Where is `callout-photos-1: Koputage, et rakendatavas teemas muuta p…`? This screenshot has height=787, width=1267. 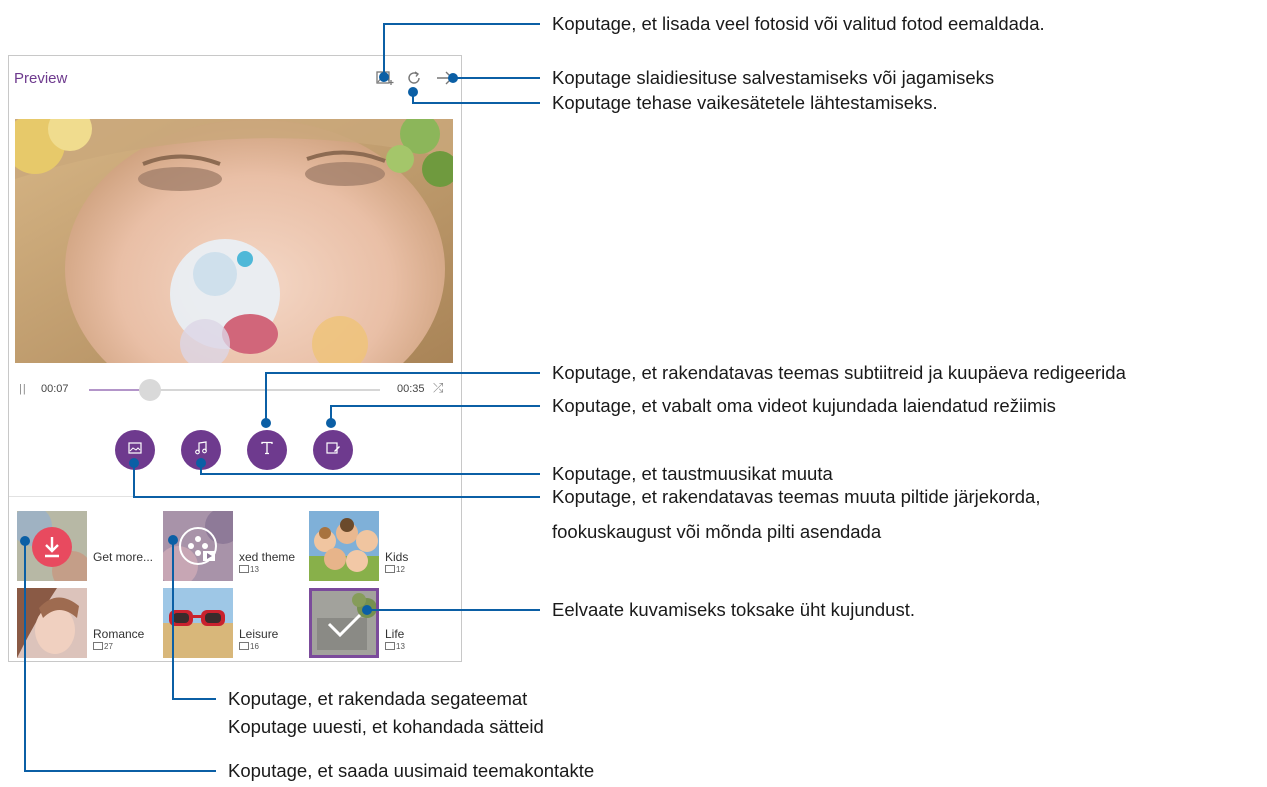 callout-photos-1: Koputage, et rakendatavas teemas muuta p… is located at coordinates (796, 496).